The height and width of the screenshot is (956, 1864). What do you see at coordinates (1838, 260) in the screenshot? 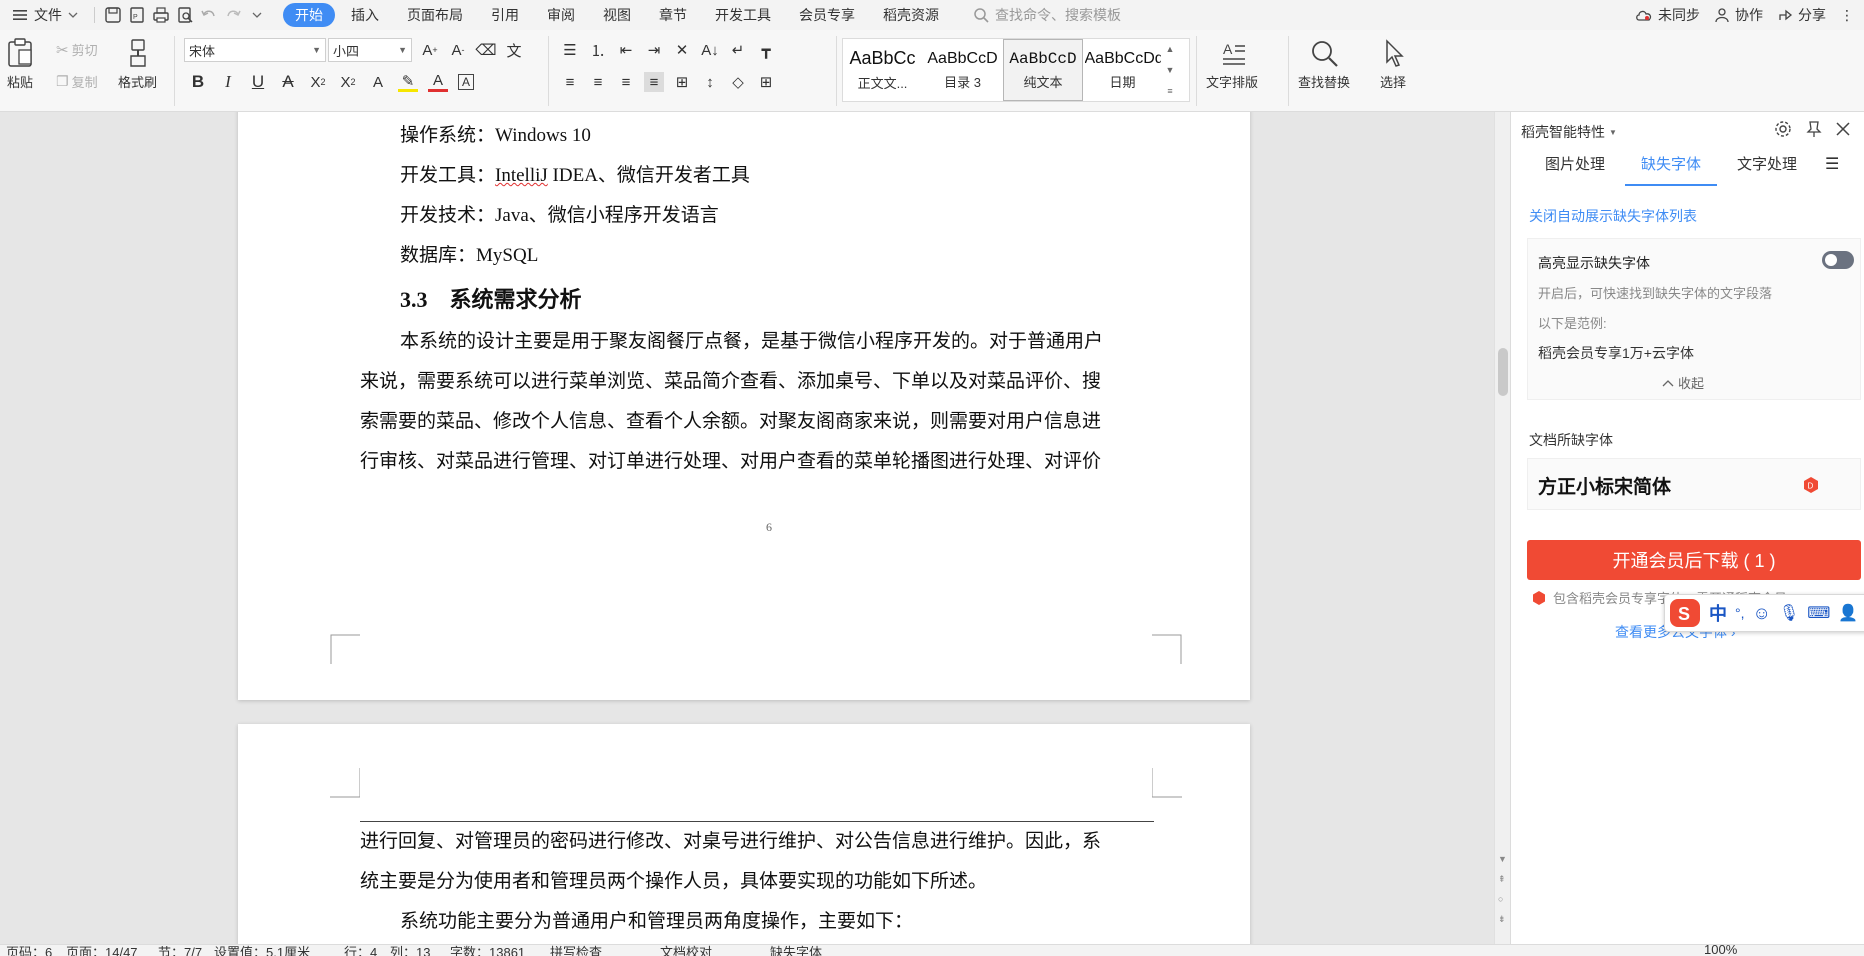
I see `highlight-toggle` at bounding box center [1838, 260].